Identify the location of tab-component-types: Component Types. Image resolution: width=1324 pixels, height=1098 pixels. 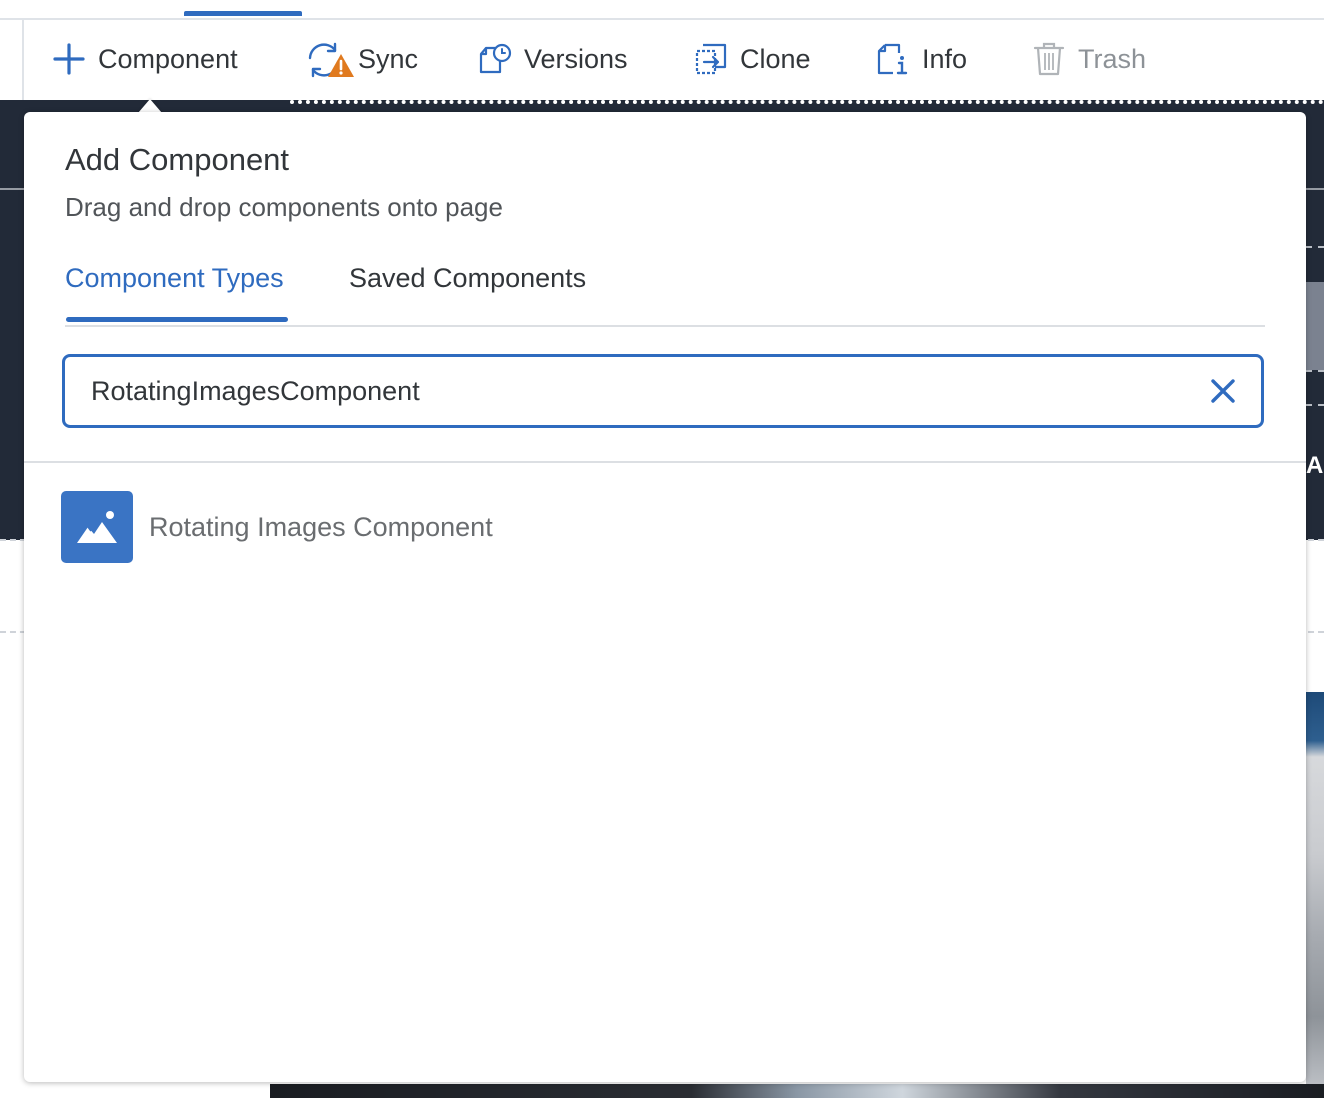
(174, 278).